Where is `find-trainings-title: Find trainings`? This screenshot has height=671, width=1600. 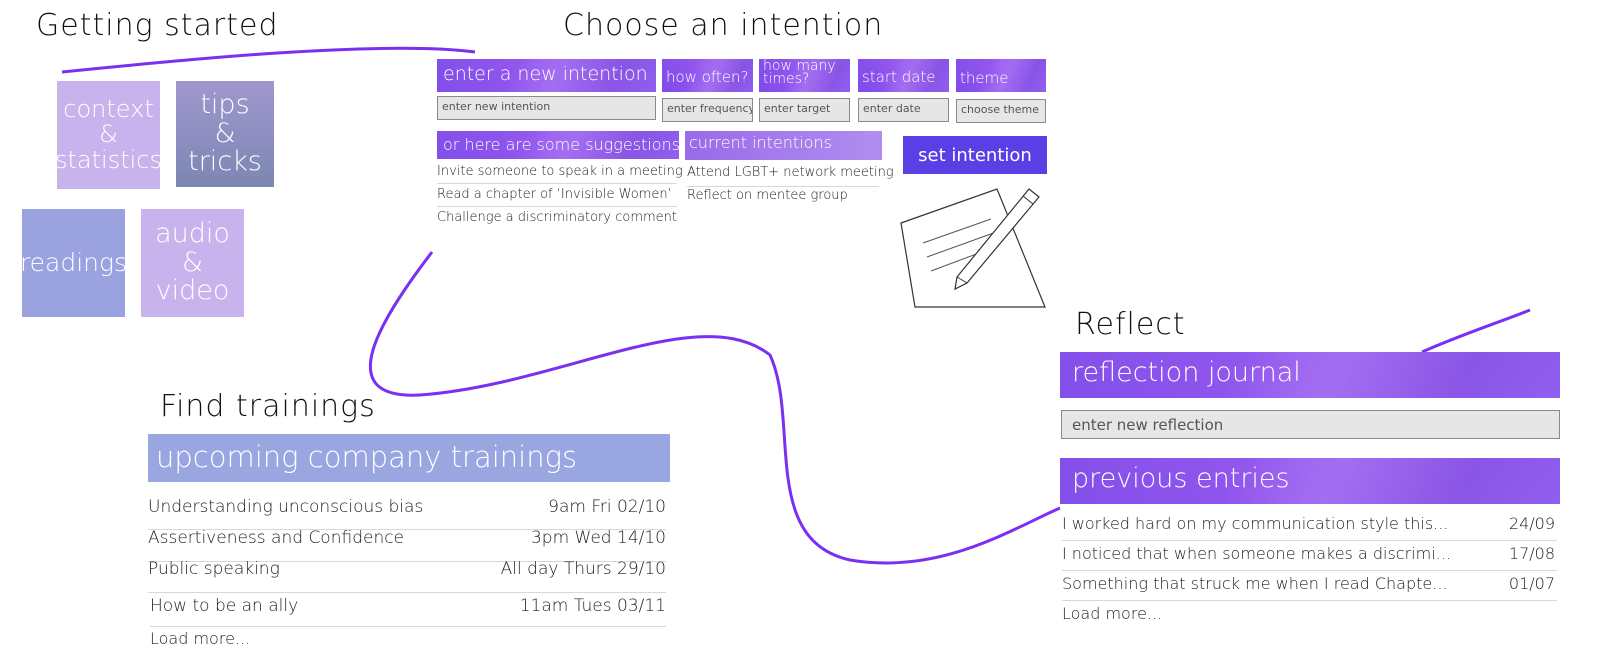
find-trainings-title: Find trainings is located at coordinates (268, 406).